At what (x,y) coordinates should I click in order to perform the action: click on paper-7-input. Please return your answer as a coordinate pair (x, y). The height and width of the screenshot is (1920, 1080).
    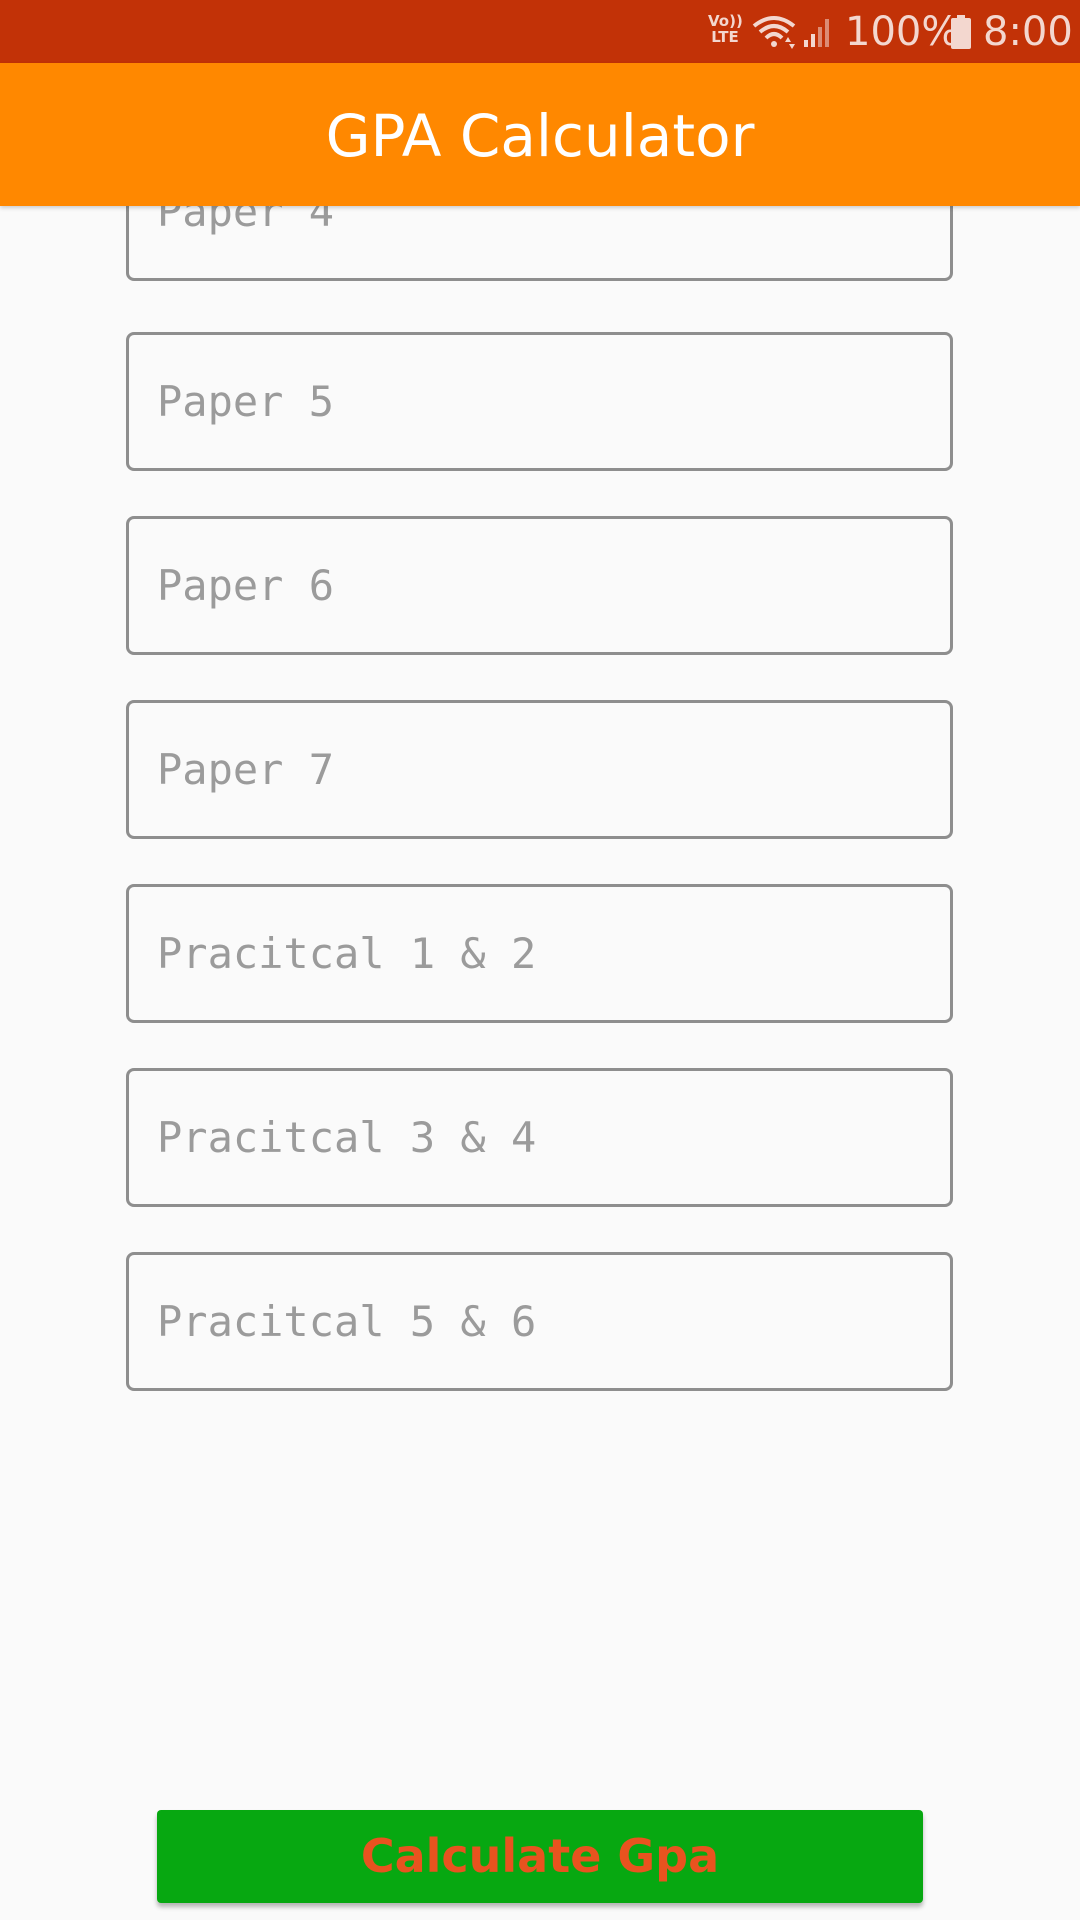
    Looking at the image, I should click on (539, 769).